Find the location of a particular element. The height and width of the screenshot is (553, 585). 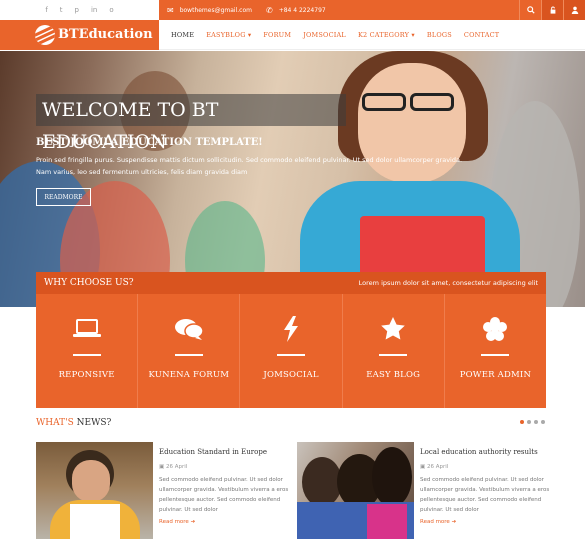

feature-kunena-forum: KUNENA FORUM is located at coordinates (189, 351).